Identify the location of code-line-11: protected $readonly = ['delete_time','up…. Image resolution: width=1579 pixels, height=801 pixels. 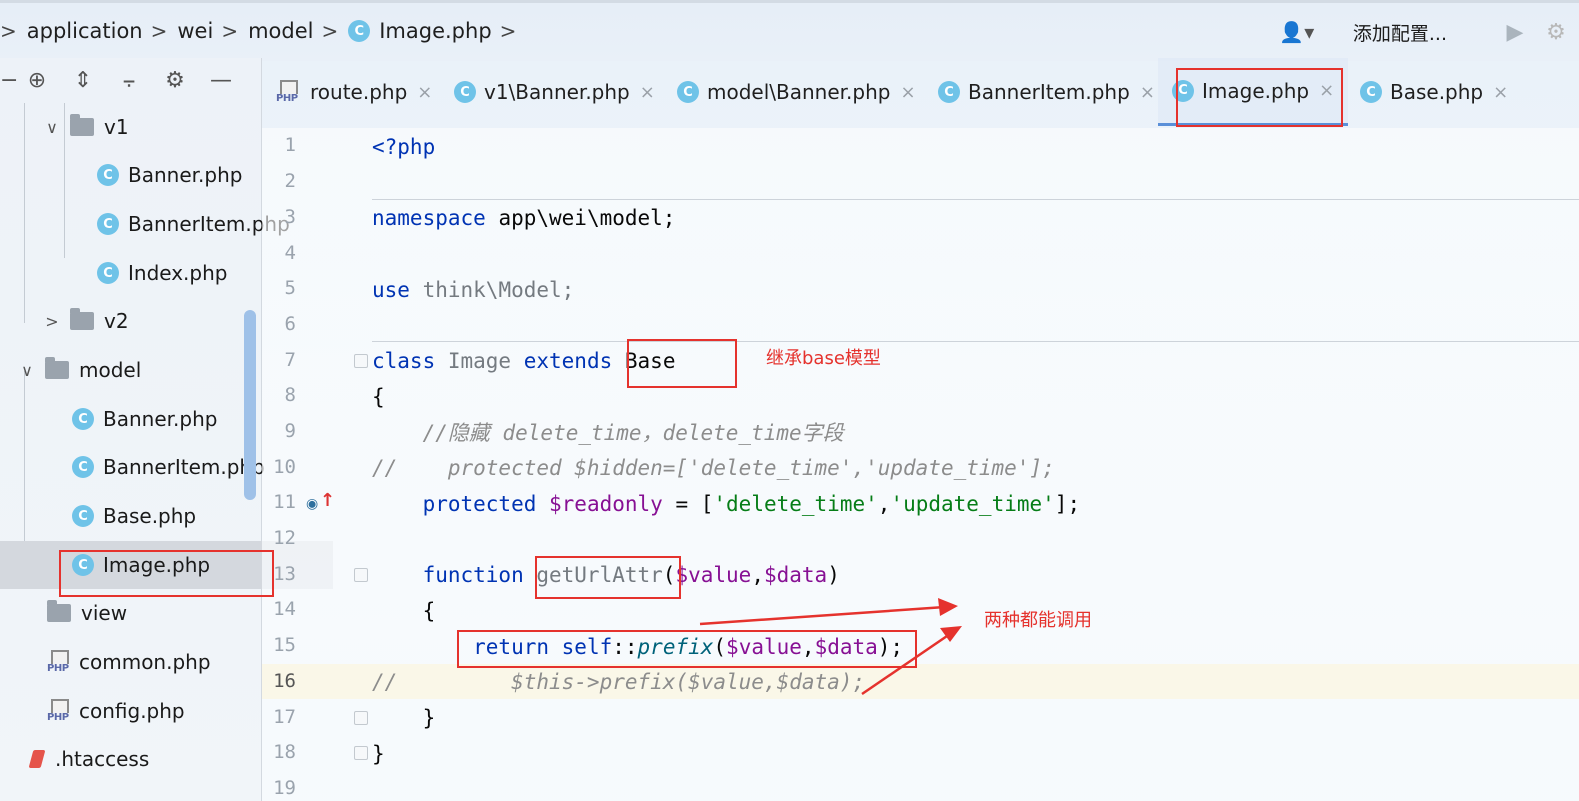
(726, 504).